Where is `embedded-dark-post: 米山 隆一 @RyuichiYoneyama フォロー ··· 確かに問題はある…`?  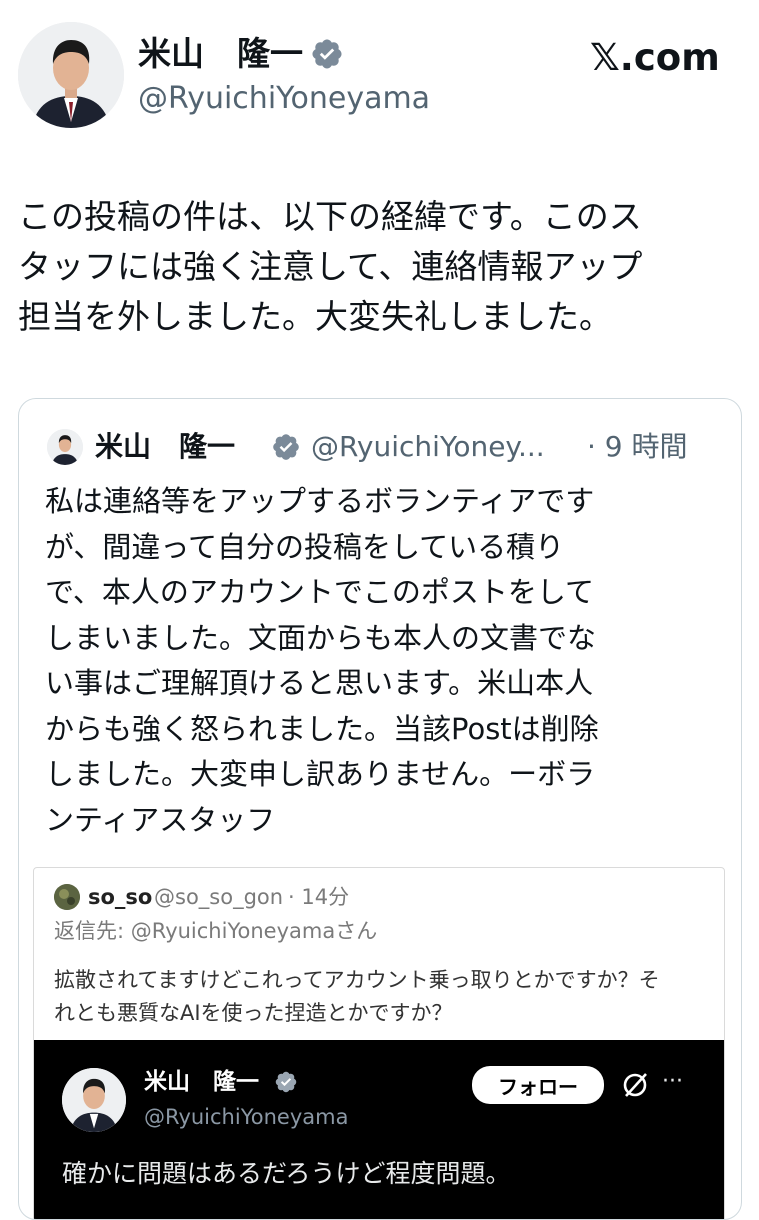 embedded-dark-post: 米山 隆一 @RyuichiYoneyama フォロー ··· 確かに問題はある… is located at coordinates (379, 1129).